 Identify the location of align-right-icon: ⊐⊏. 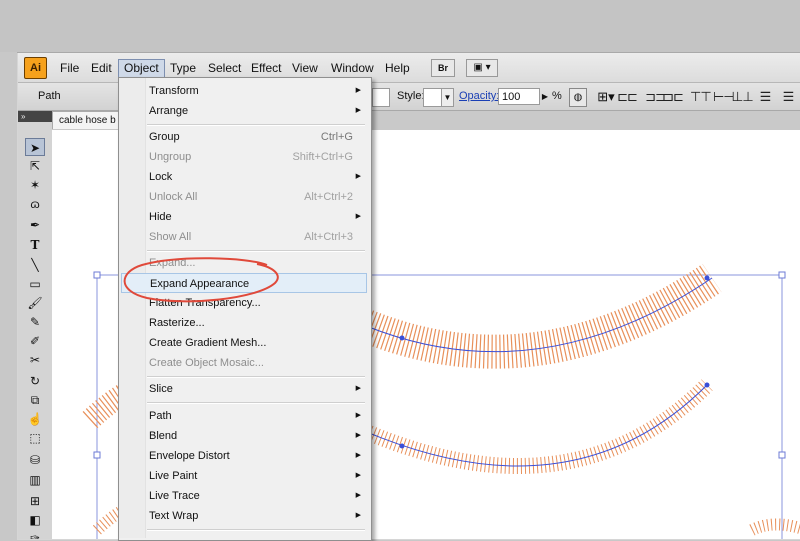
(673, 96).